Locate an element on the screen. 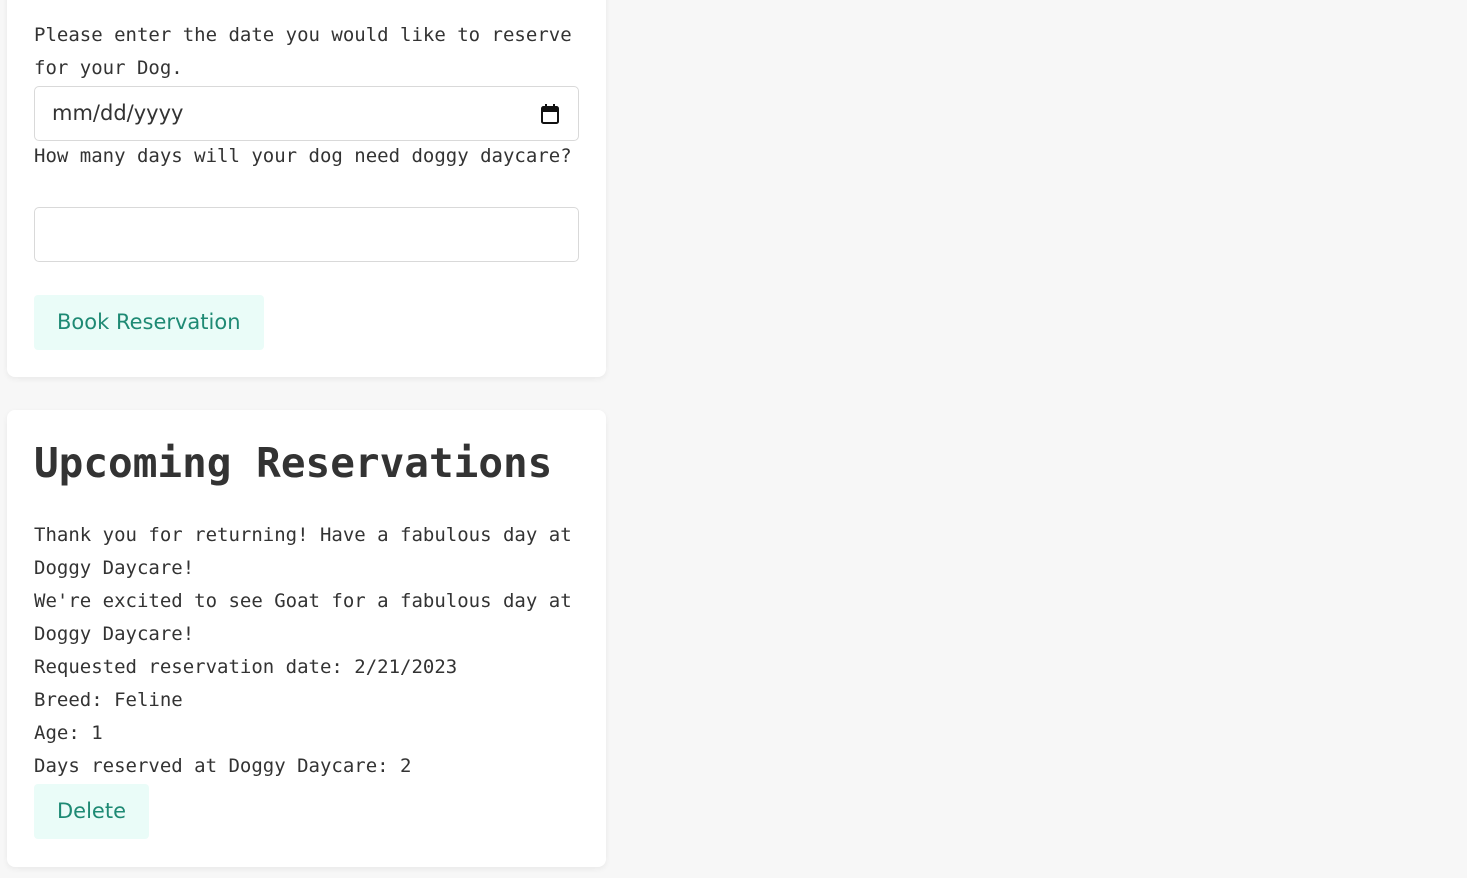 This screenshot has width=1467, height=878. date-input: mm/dd/yyyy is located at coordinates (306, 113).